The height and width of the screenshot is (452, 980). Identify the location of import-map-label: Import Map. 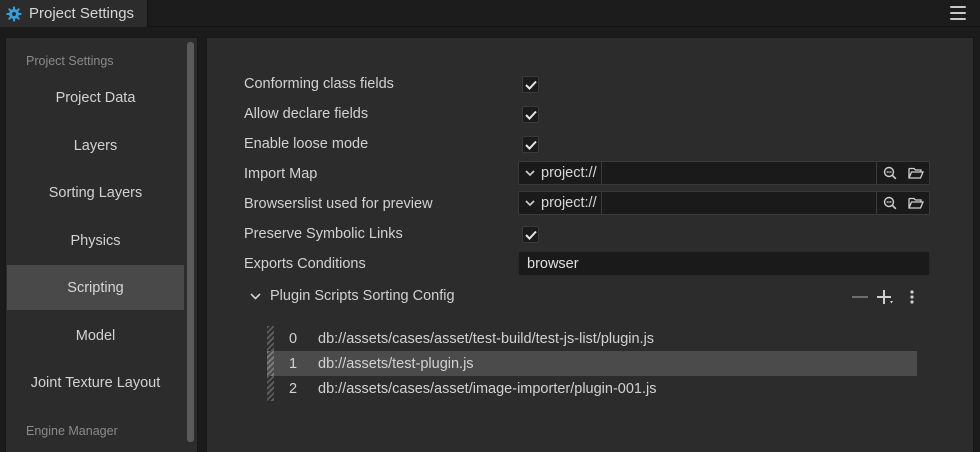
(281, 174).